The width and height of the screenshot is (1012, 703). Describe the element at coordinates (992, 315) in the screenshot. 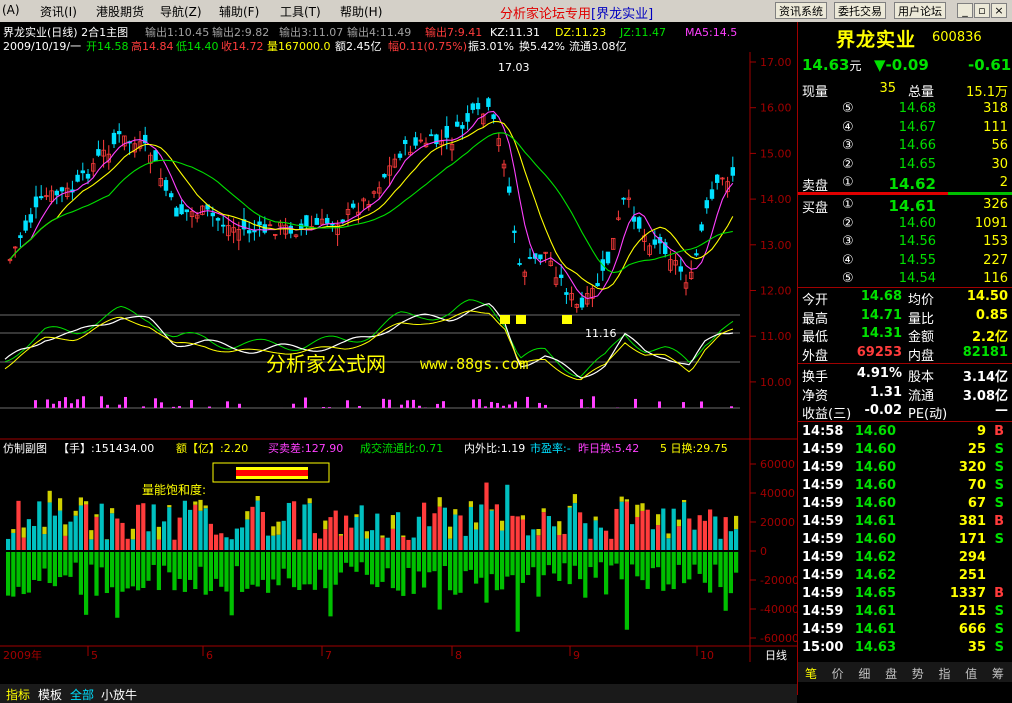

I see `stat-value: 0.85` at that location.